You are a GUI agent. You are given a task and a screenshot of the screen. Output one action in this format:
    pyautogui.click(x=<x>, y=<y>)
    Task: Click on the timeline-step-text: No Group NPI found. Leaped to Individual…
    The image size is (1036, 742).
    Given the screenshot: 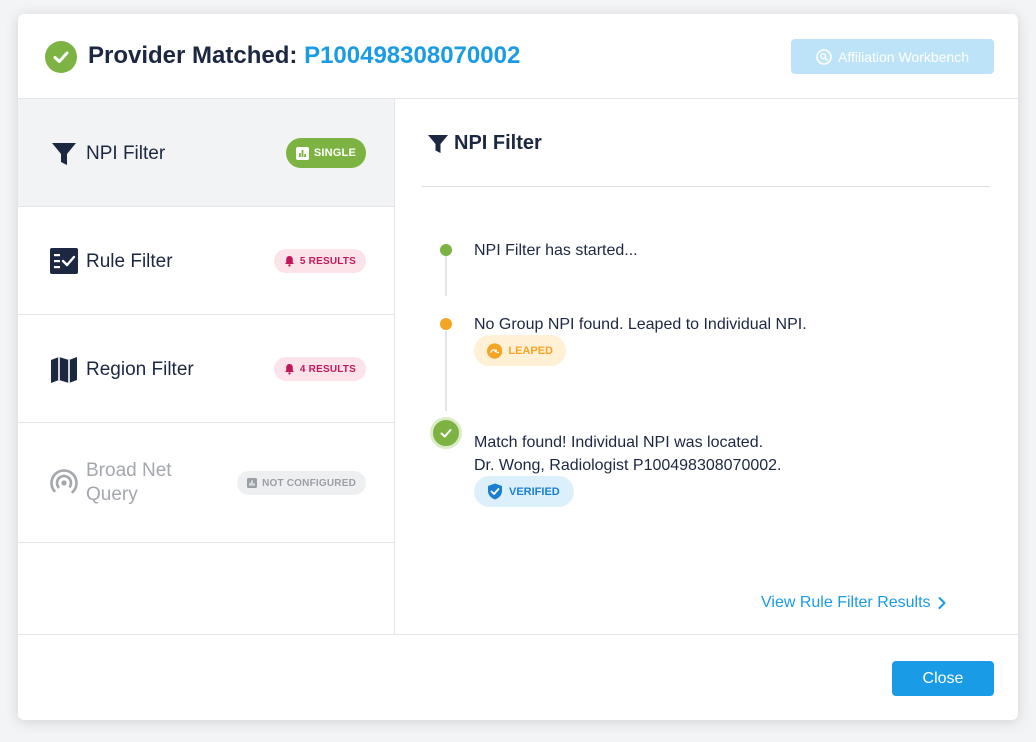 What is the action you would take?
    pyautogui.click(x=640, y=324)
    